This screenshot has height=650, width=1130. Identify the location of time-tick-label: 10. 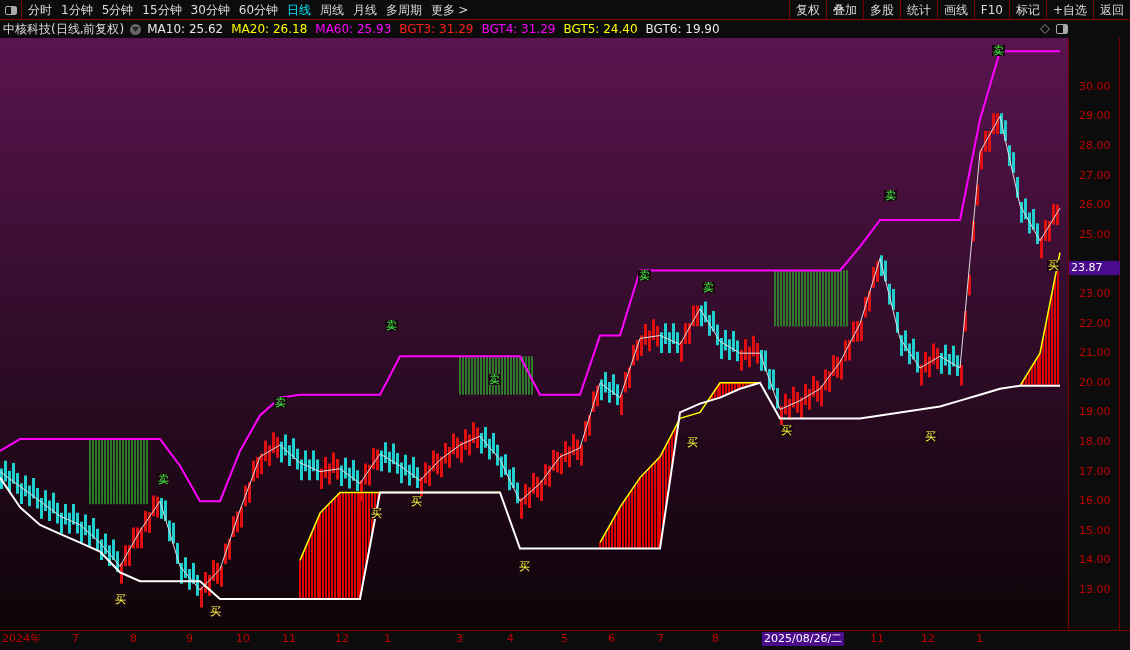
(243, 639).